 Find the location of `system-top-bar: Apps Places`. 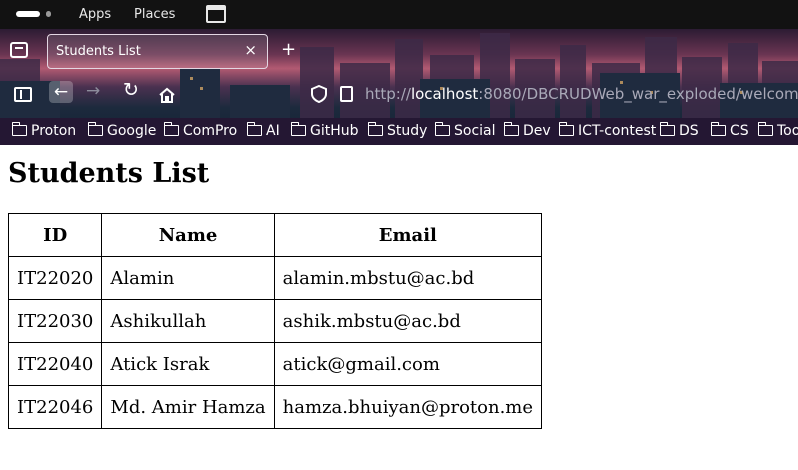

system-top-bar: Apps Places is located at coordinates (399, 14).